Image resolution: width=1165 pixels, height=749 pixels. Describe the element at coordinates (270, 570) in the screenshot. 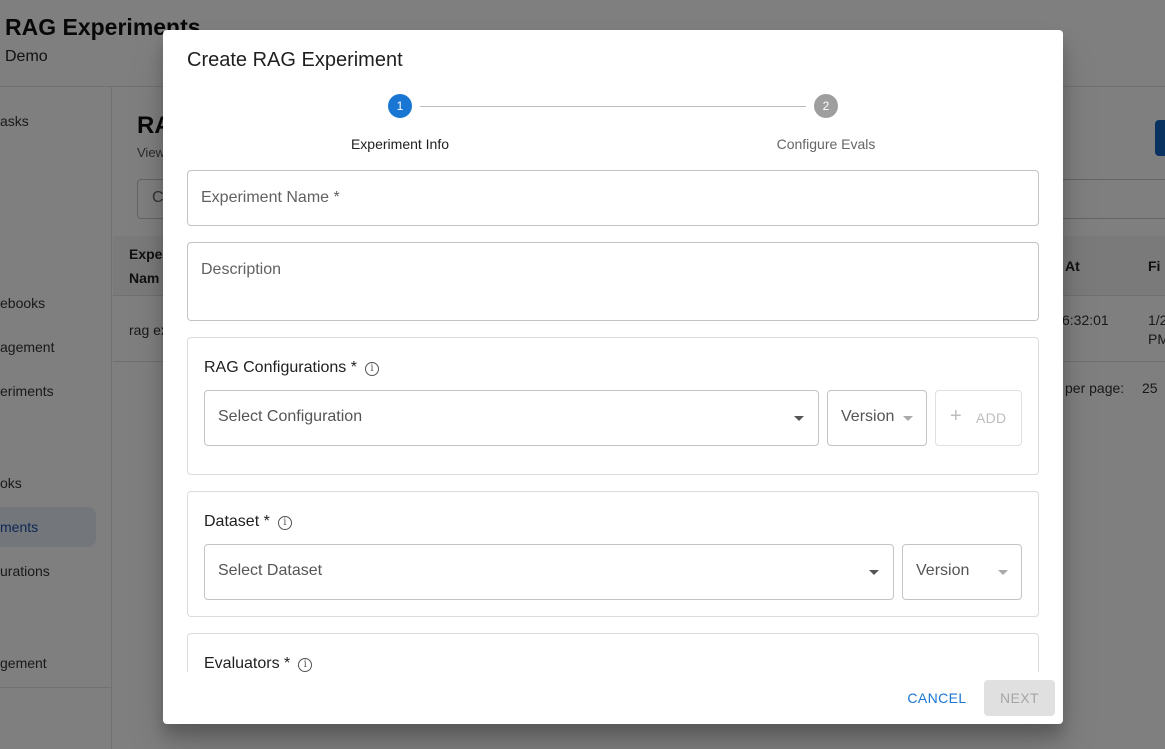

I see `dataset-select-placeholder: Select Dataset` at that location.